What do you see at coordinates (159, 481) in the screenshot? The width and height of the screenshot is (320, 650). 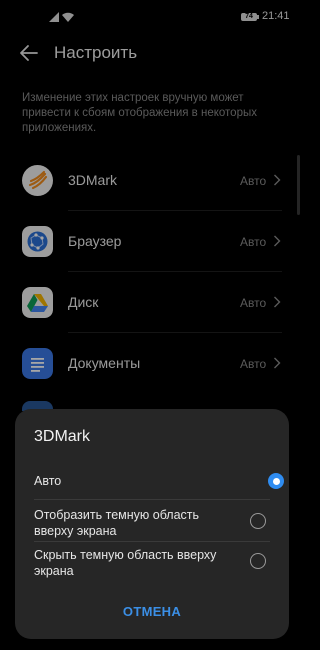 I see `option-auto: Авто` at bounding box center [159, 481].